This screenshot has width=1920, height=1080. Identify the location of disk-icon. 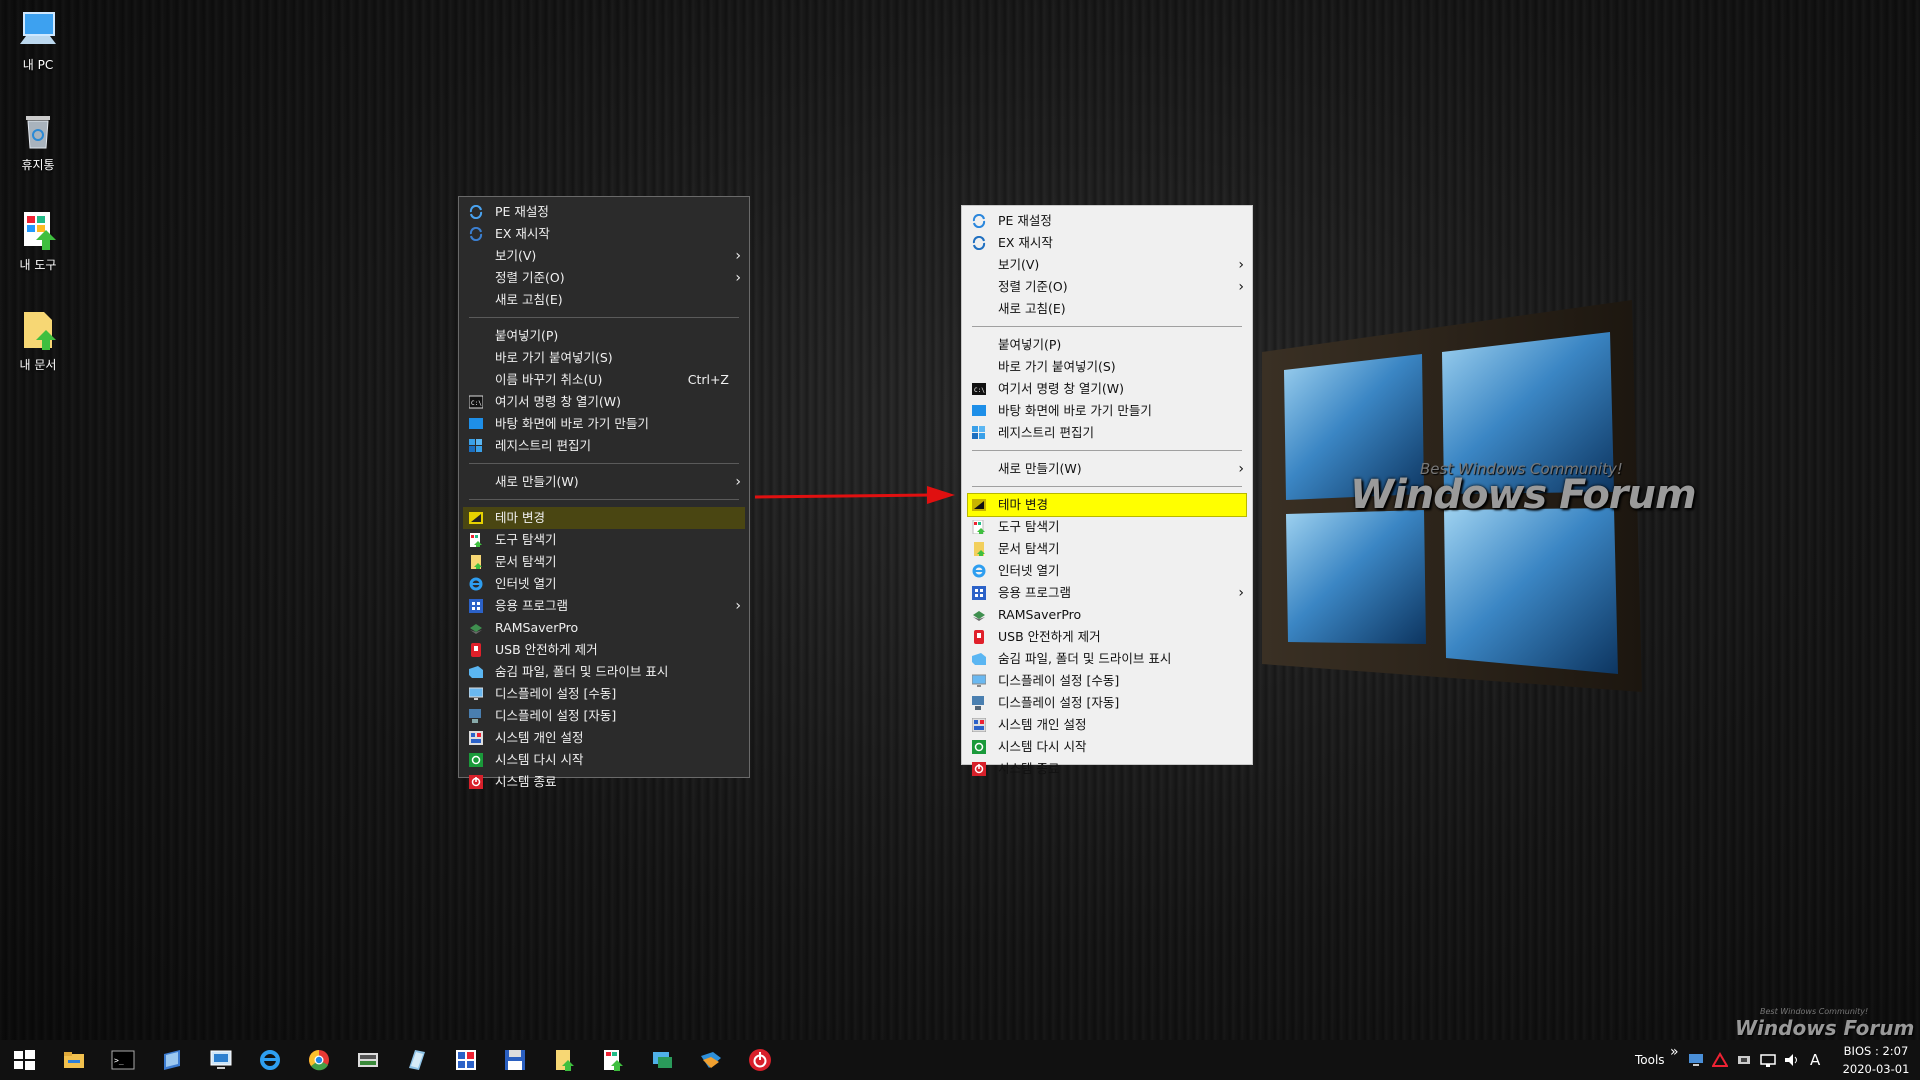
(368, 1060).